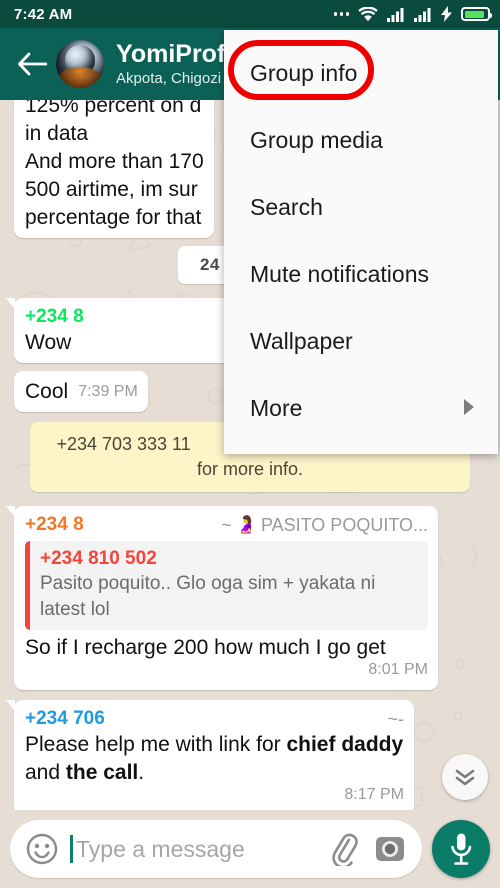  I want to click on pregnant-woman-emoji-icon: 🤰, so click(246, 524).